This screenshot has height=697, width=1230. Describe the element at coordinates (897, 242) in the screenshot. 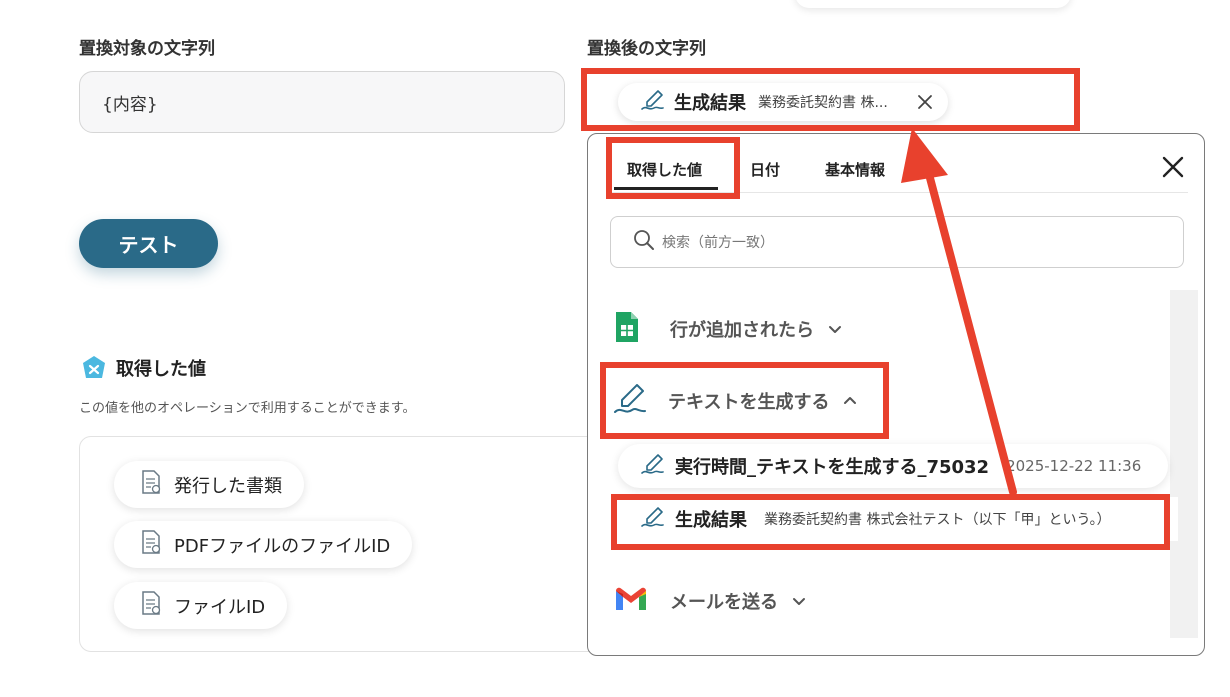

I see `search-input: 検索（前方一致）` at that location.